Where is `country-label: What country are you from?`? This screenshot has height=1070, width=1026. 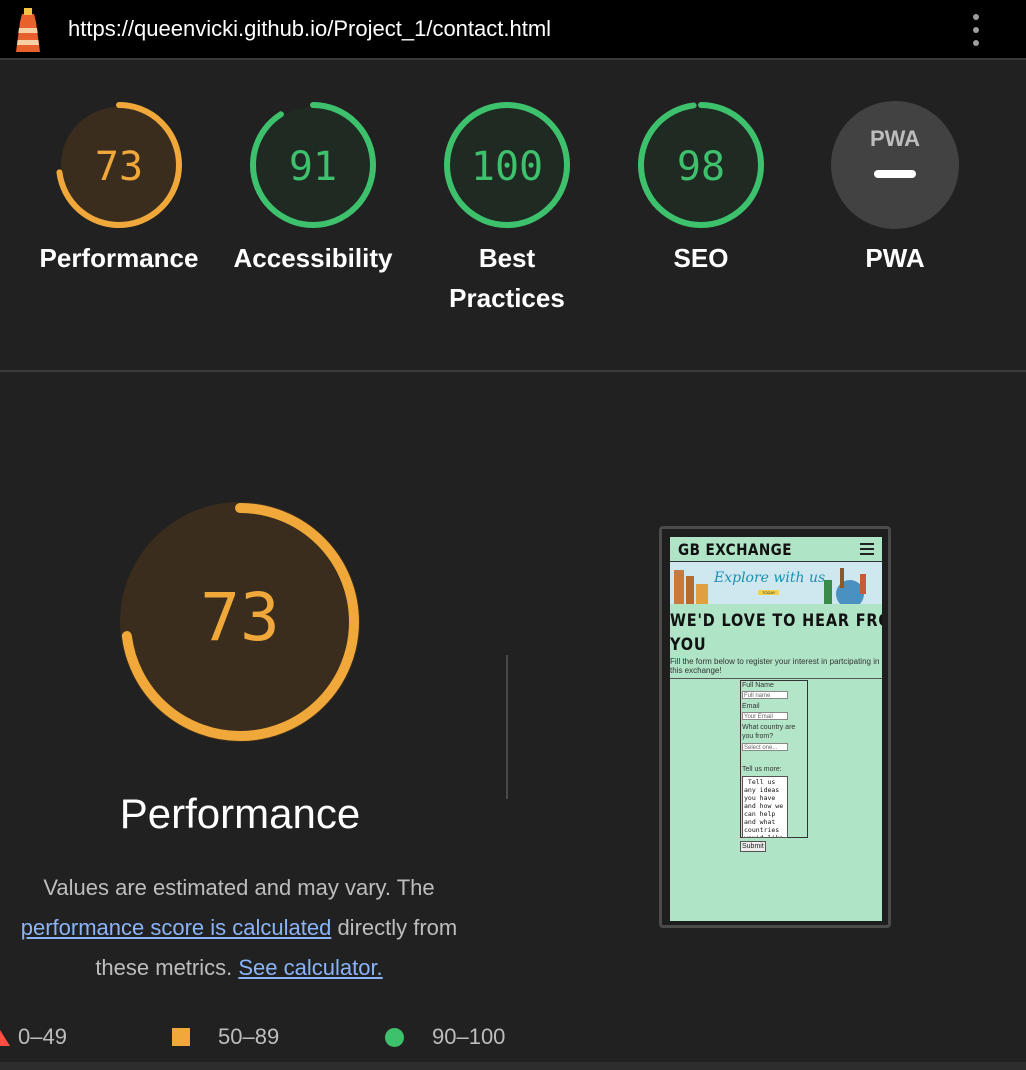 country-label: What country are you from? is located at coordinates (769, 732).